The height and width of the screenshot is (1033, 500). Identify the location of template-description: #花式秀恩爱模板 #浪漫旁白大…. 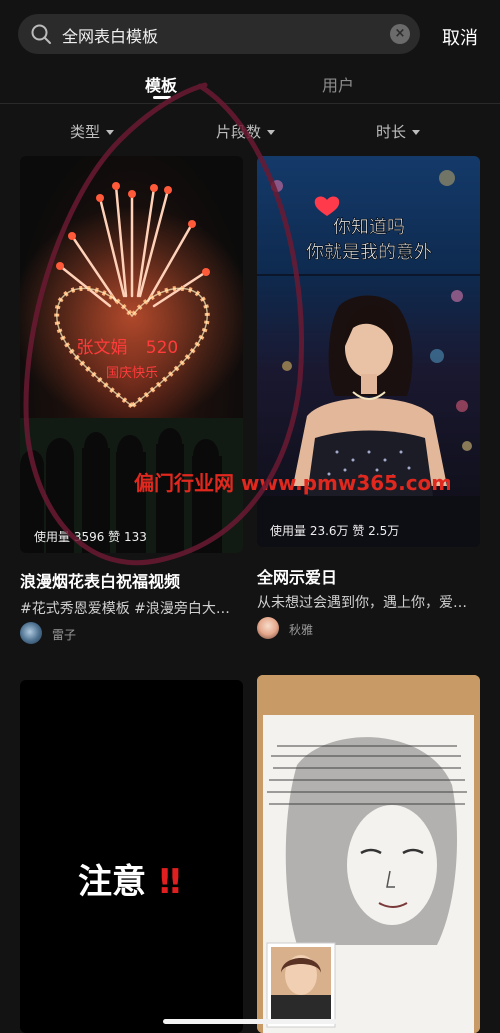
(125, 609).